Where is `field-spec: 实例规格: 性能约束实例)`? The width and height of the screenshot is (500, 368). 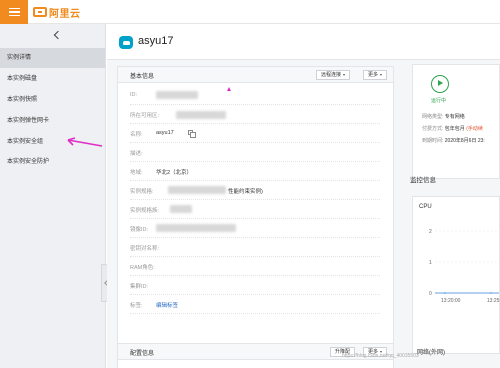 field-spec: 实例规格: 性能约束实例) is located at coordinates (255, 190).